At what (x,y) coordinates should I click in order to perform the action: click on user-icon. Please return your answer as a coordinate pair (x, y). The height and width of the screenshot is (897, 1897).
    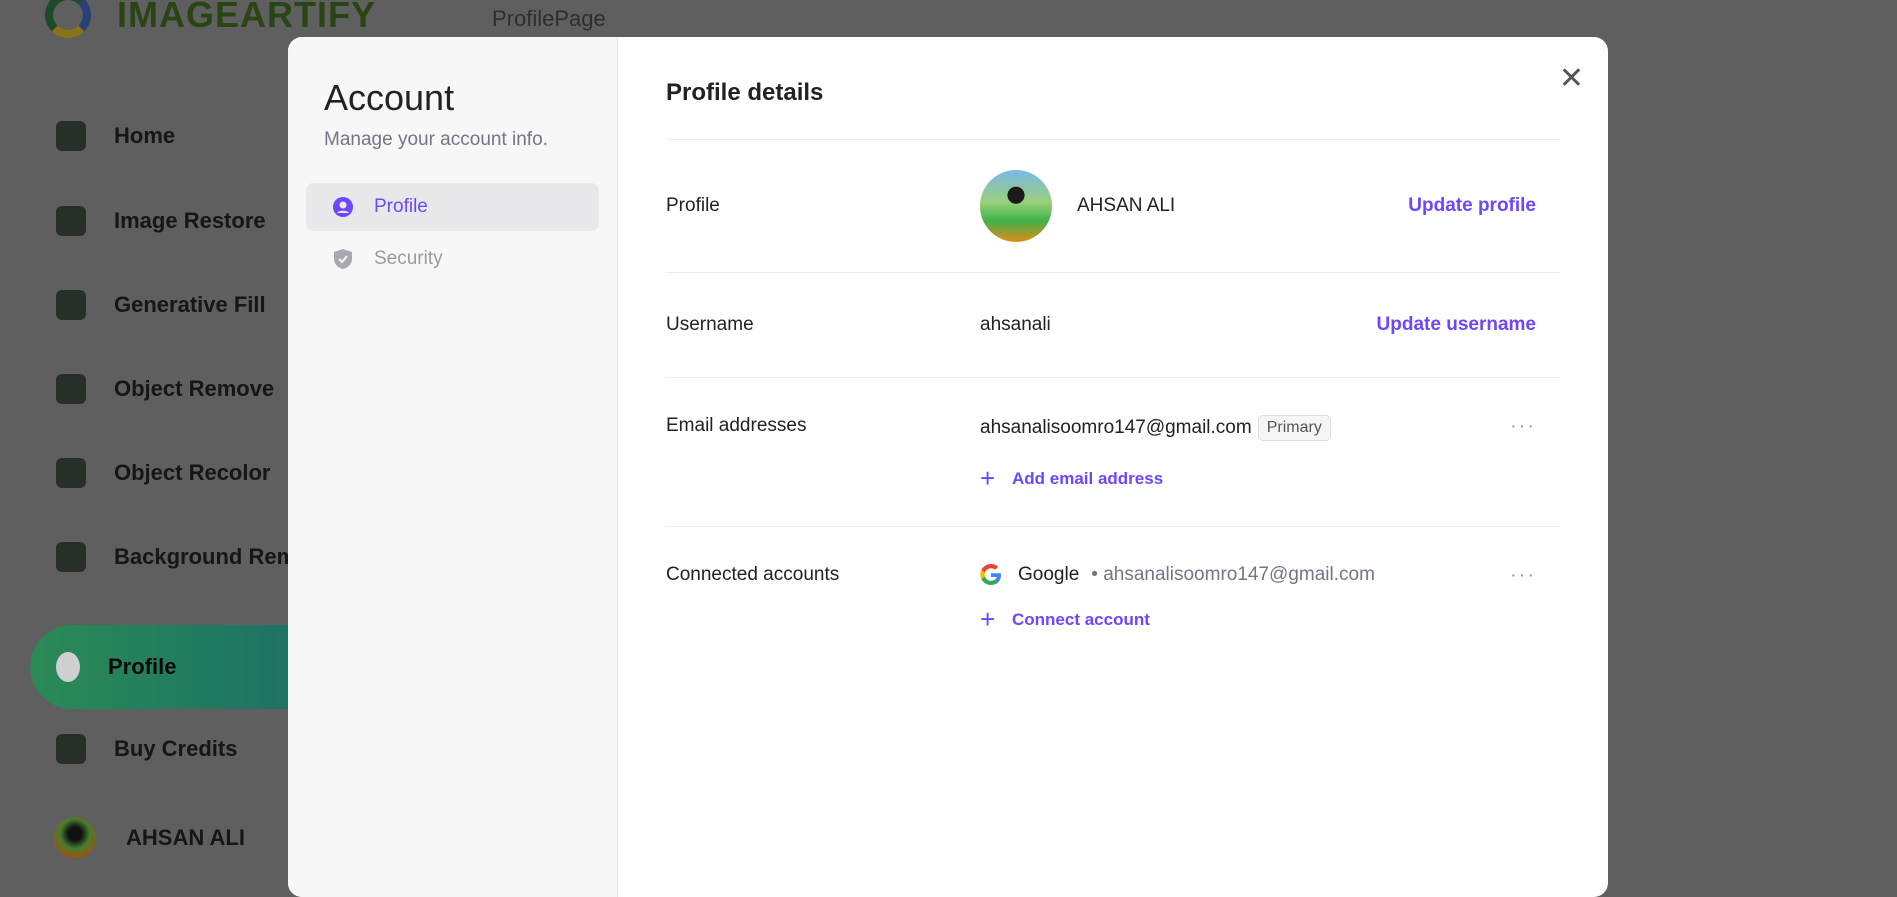
    Looking at the image, I should click on (68, 667).